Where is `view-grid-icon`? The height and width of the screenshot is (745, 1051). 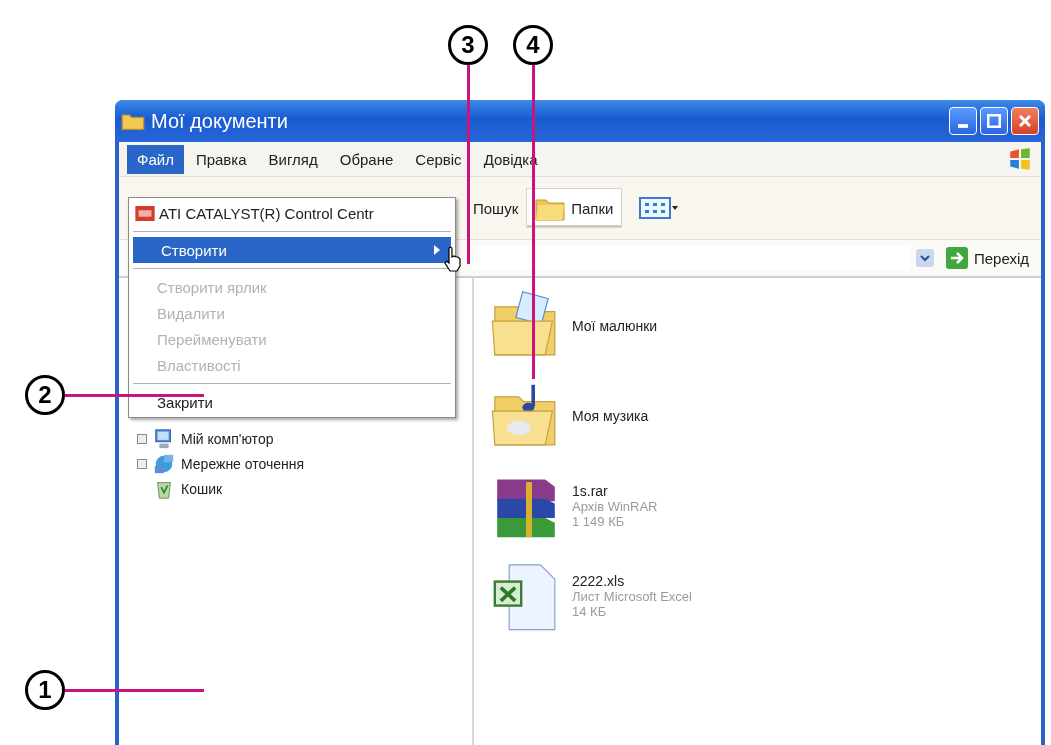
view-grid-icon is located at coordinates (659, 208).